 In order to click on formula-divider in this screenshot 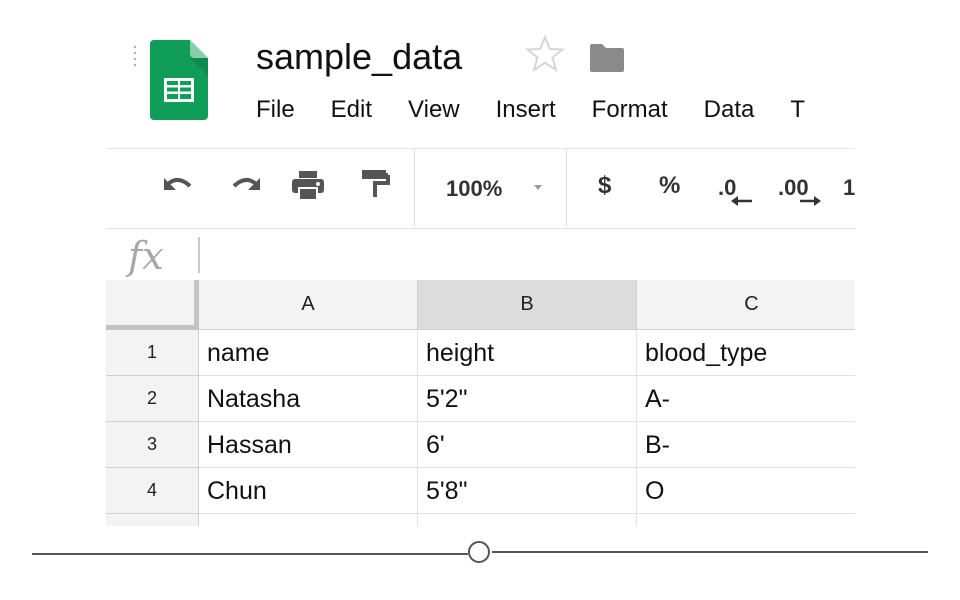, I will do `click(199, 255)`.